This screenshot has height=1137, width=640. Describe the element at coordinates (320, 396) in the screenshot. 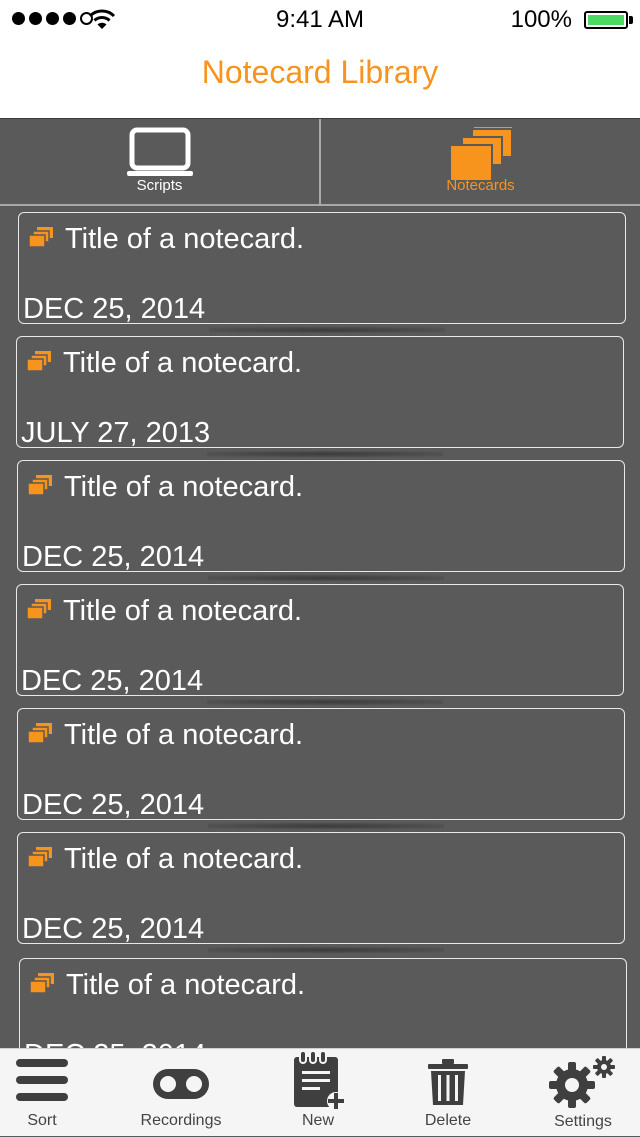

I see `notecard-item: Title of a notecard. JULY 27, 2013` at that location.